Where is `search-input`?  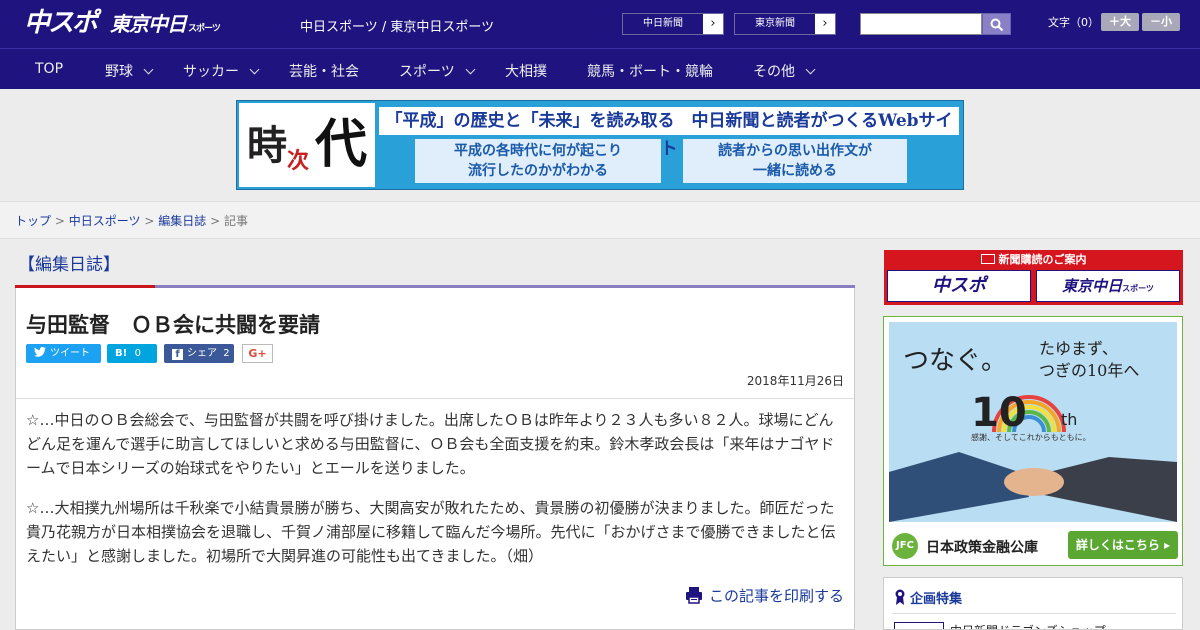
search-input is located at coordinates (921, 24).